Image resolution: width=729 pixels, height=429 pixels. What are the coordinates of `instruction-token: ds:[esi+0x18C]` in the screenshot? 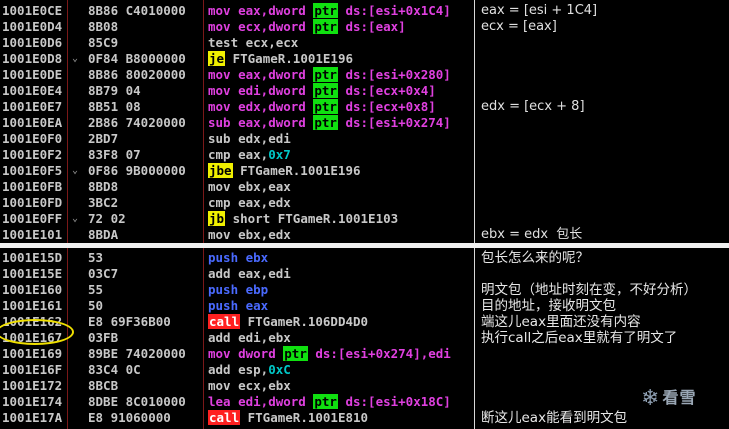 It's located at (394, 401).